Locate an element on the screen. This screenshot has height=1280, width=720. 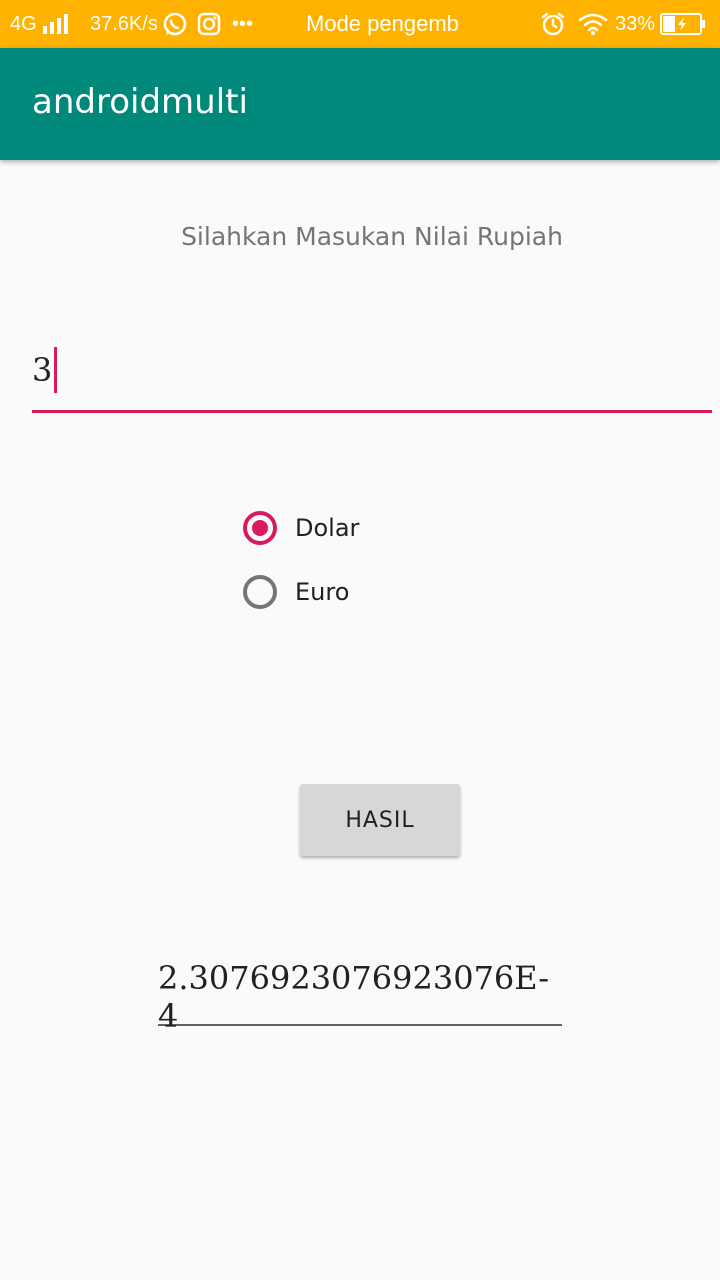
result-value: 2.3076923076923076E-4 is located at coordinates (354, 997).